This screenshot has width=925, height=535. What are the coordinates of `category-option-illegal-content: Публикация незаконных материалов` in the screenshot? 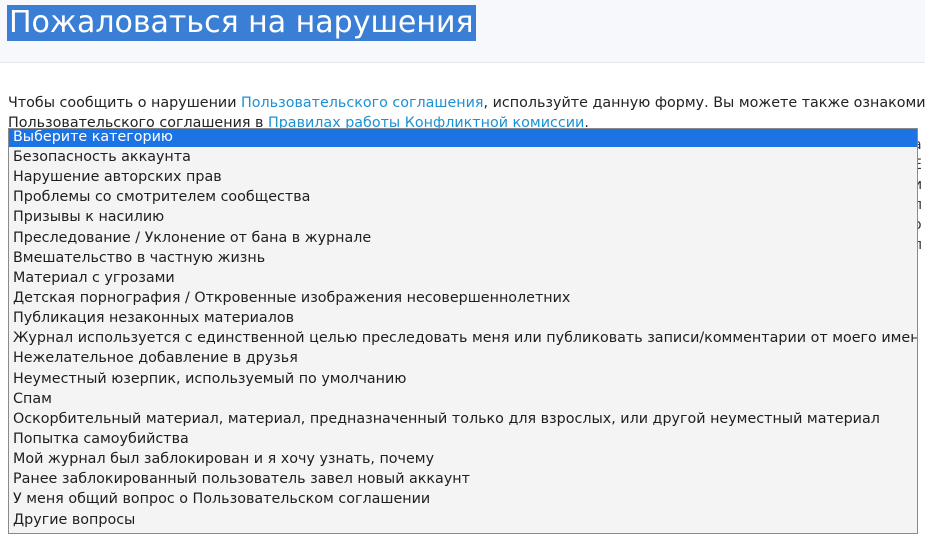 It's located at (463, 318).